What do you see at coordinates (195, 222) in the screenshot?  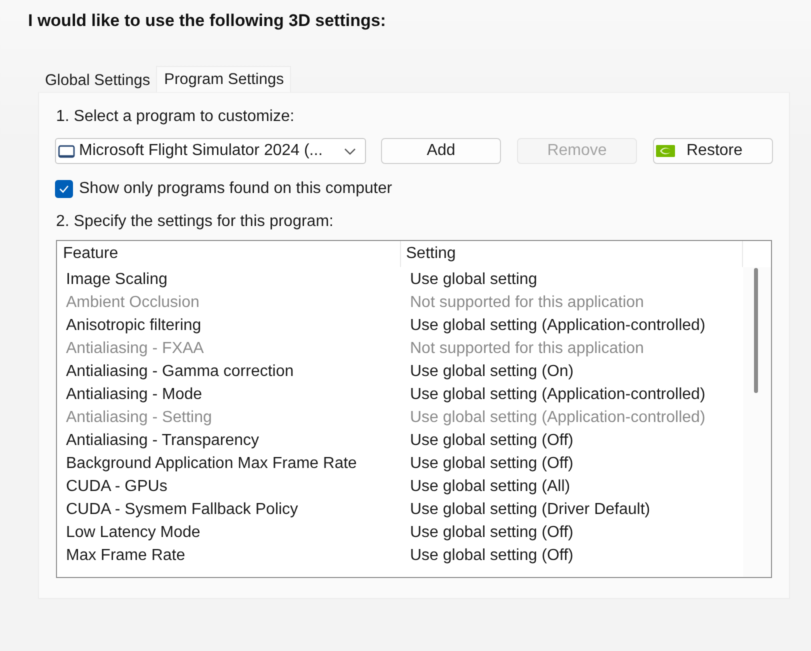 I see `section-label: 2. Specify the settings for this program:` at bounding box center [195, 222].